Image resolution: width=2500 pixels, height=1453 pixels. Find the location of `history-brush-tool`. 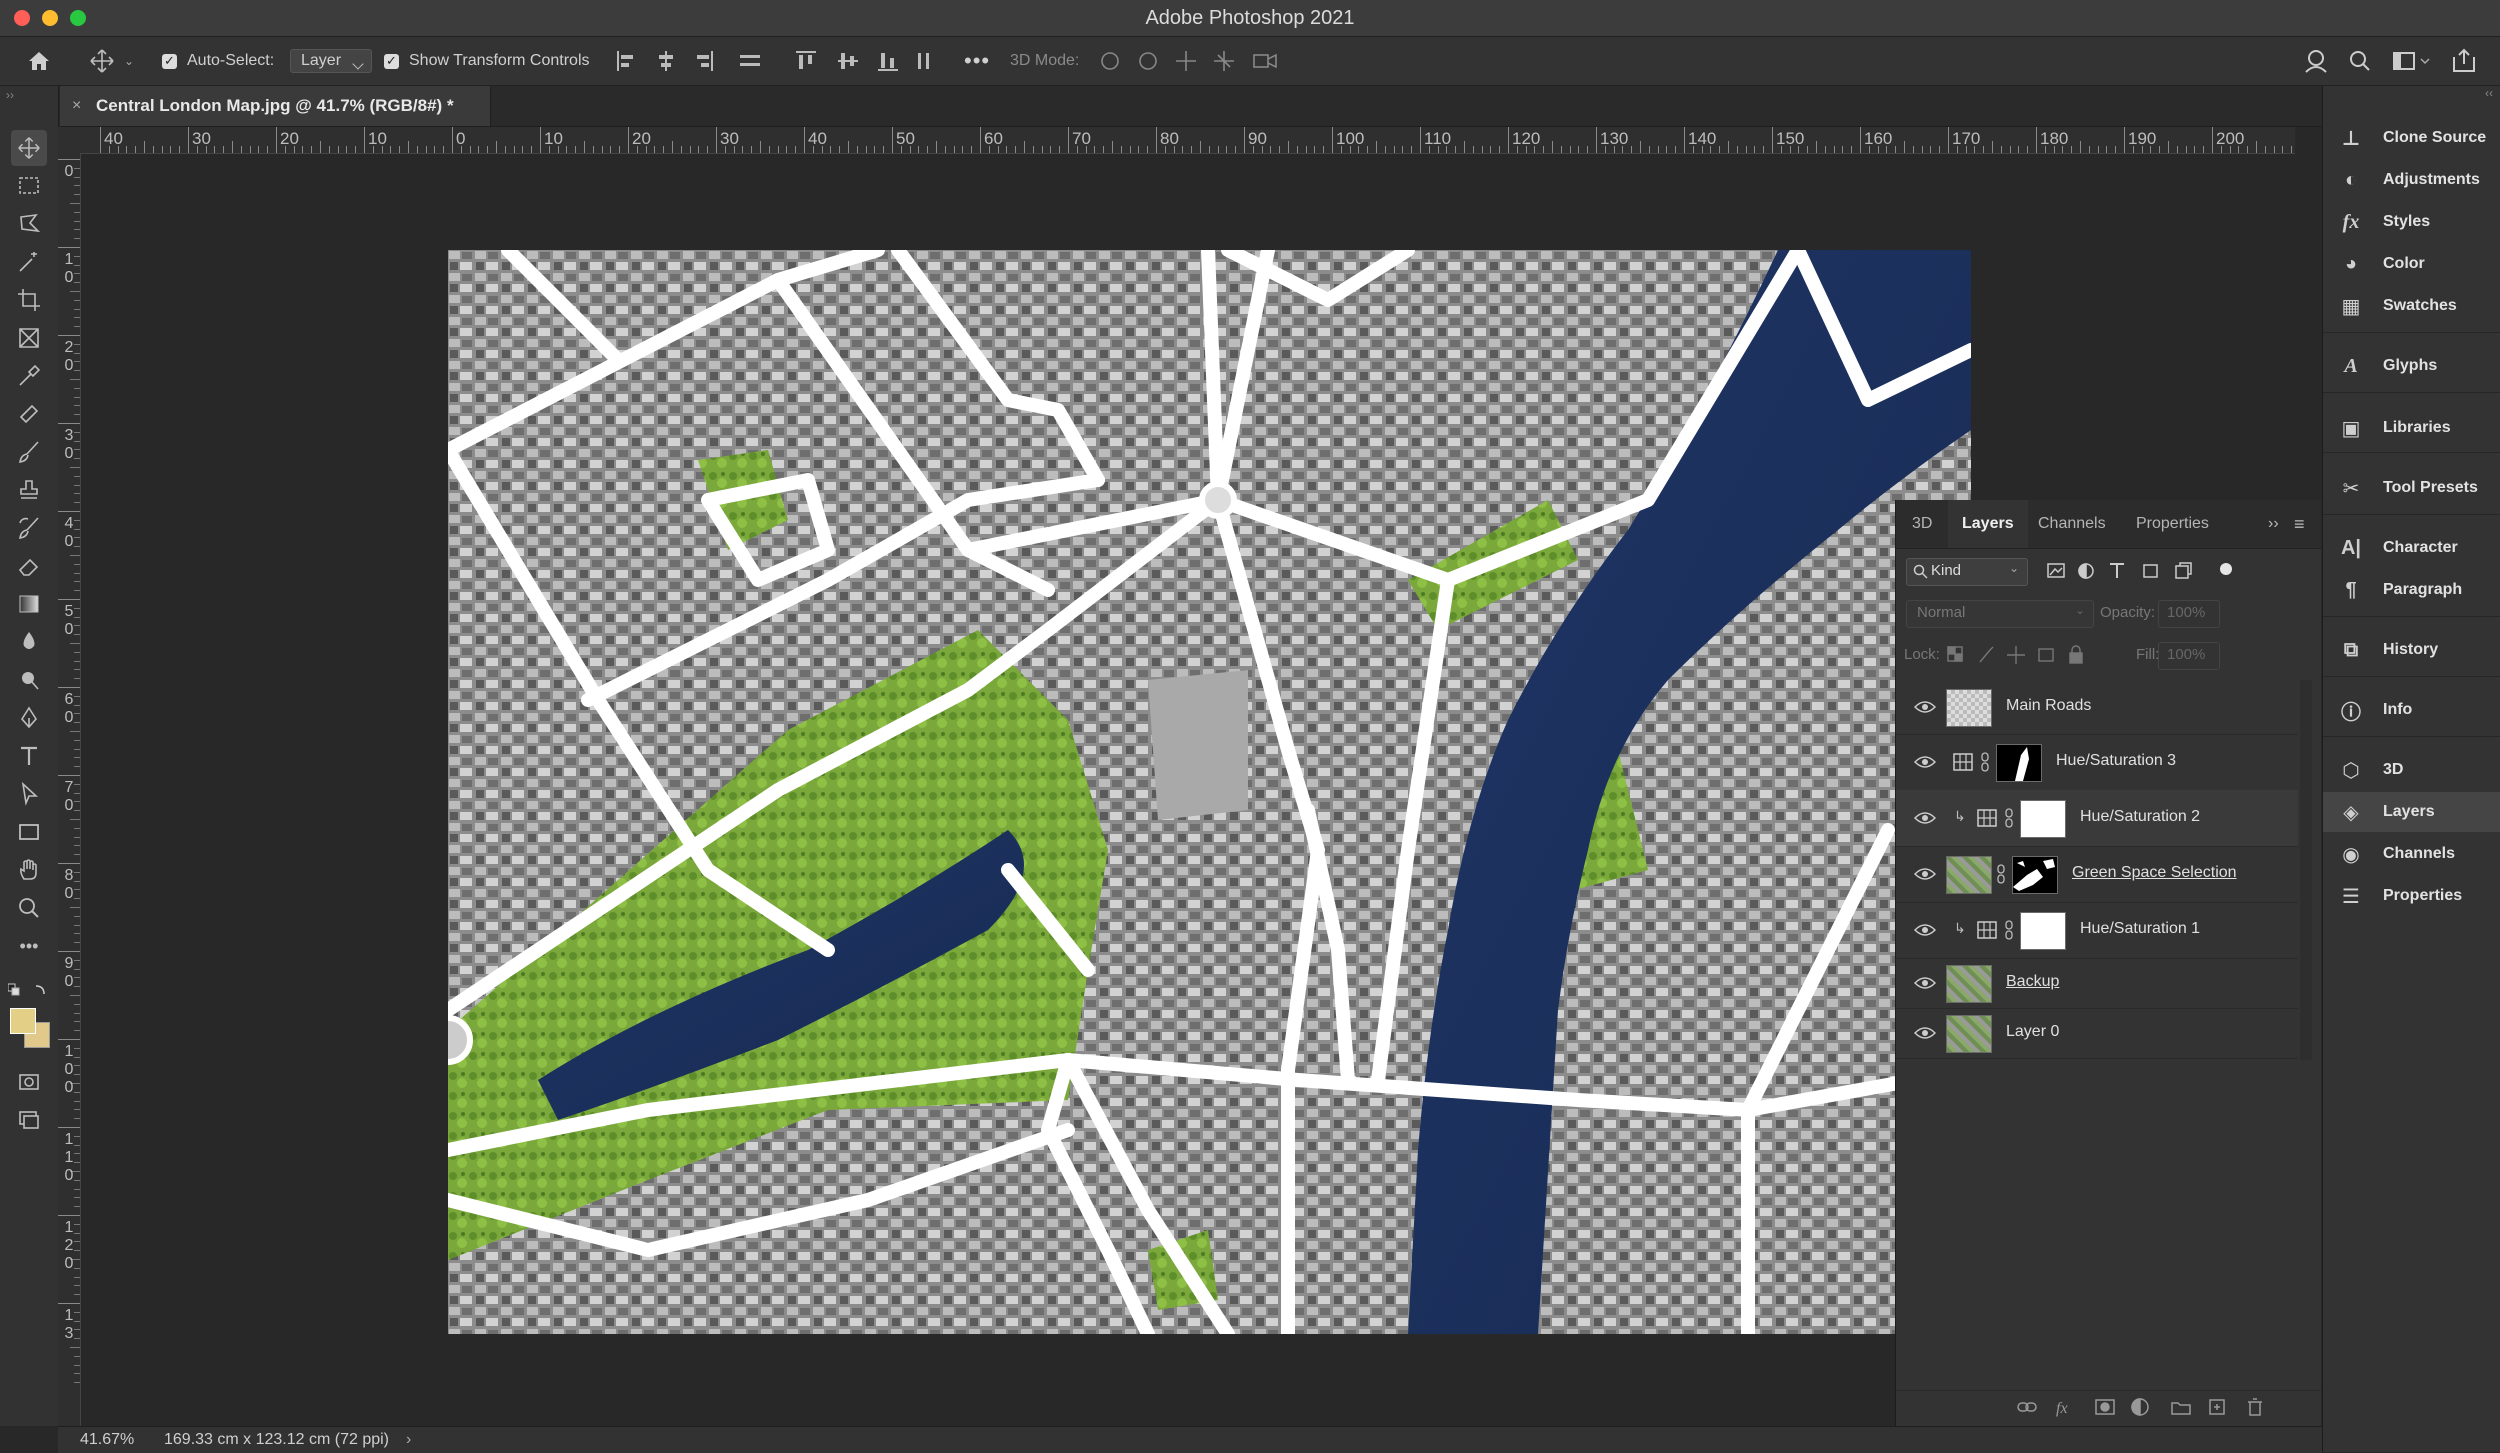

history-brush-tool is located at coordinates (29, 528).